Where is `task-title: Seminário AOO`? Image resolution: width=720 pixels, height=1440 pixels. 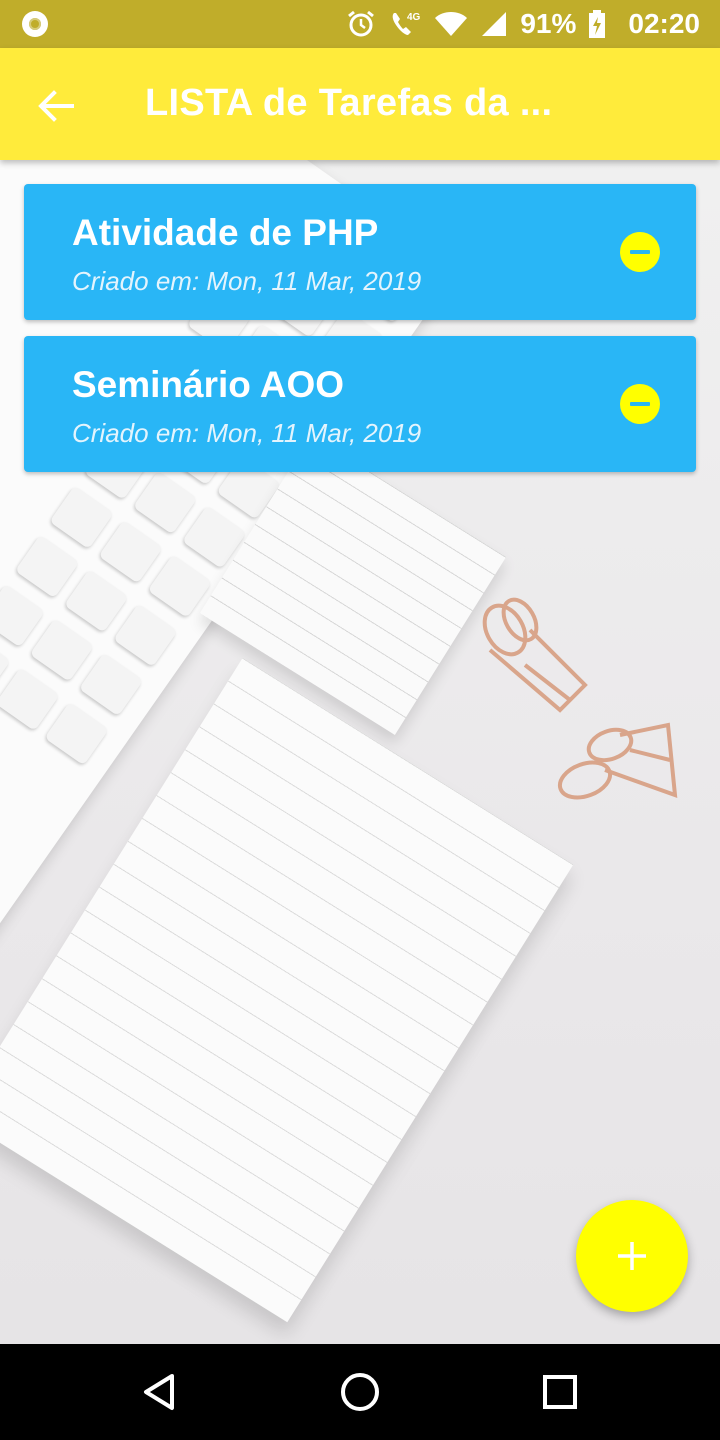 task-title: Seminário AOO is located at coordinates (208, 384).